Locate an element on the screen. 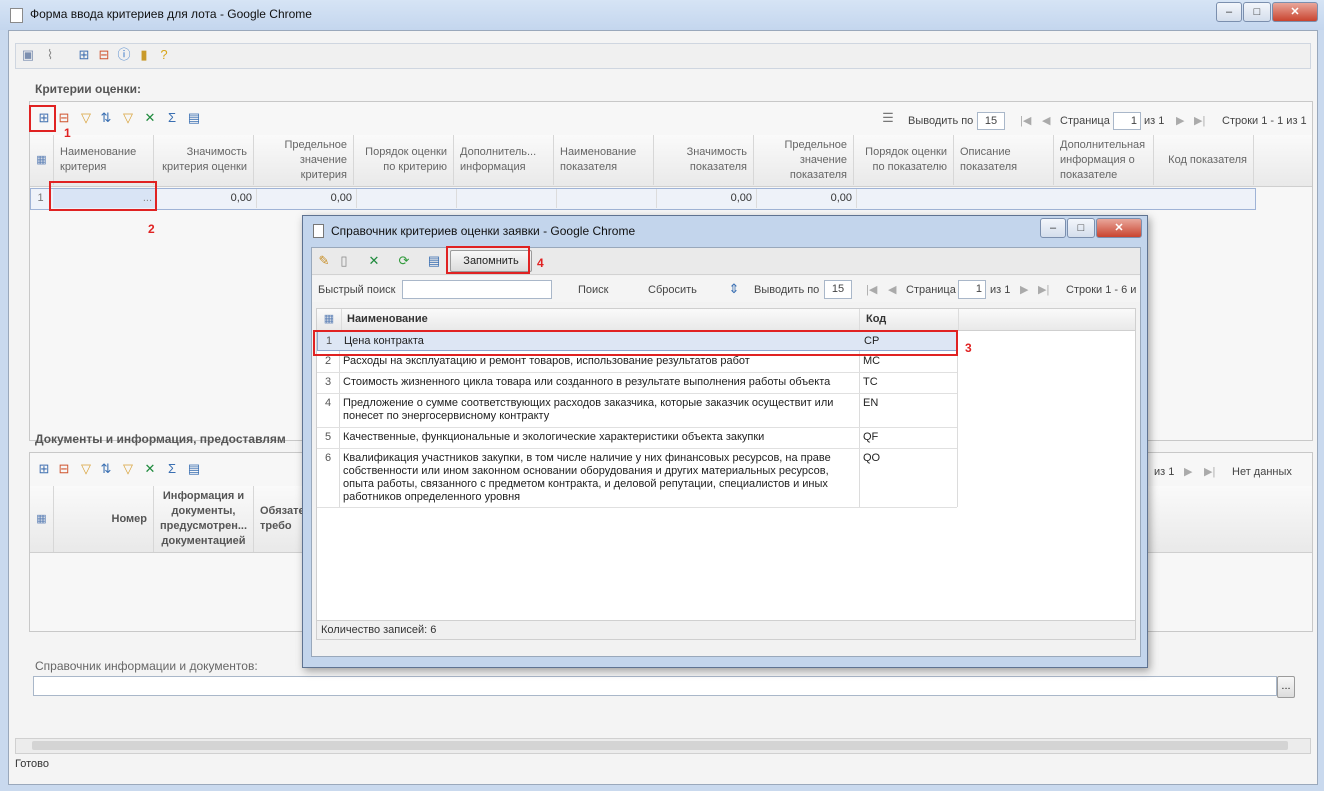 The height and width of the screenshot is (791, 1324). indicator-name-cell is located at coordinates (607, 198).